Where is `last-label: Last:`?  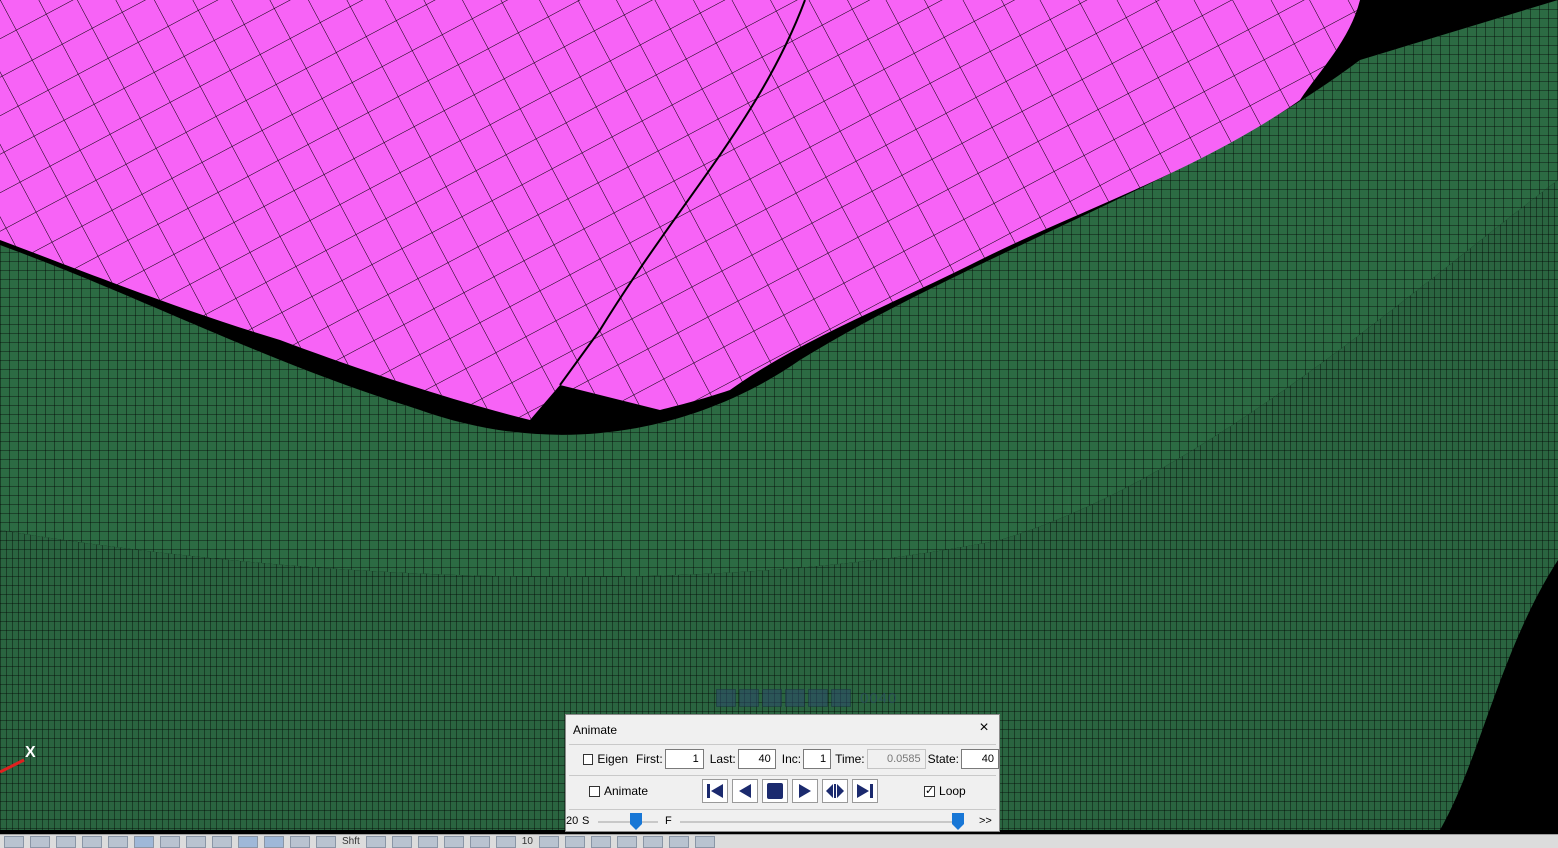 last-label: Last: is located at coordinates (722, 759).